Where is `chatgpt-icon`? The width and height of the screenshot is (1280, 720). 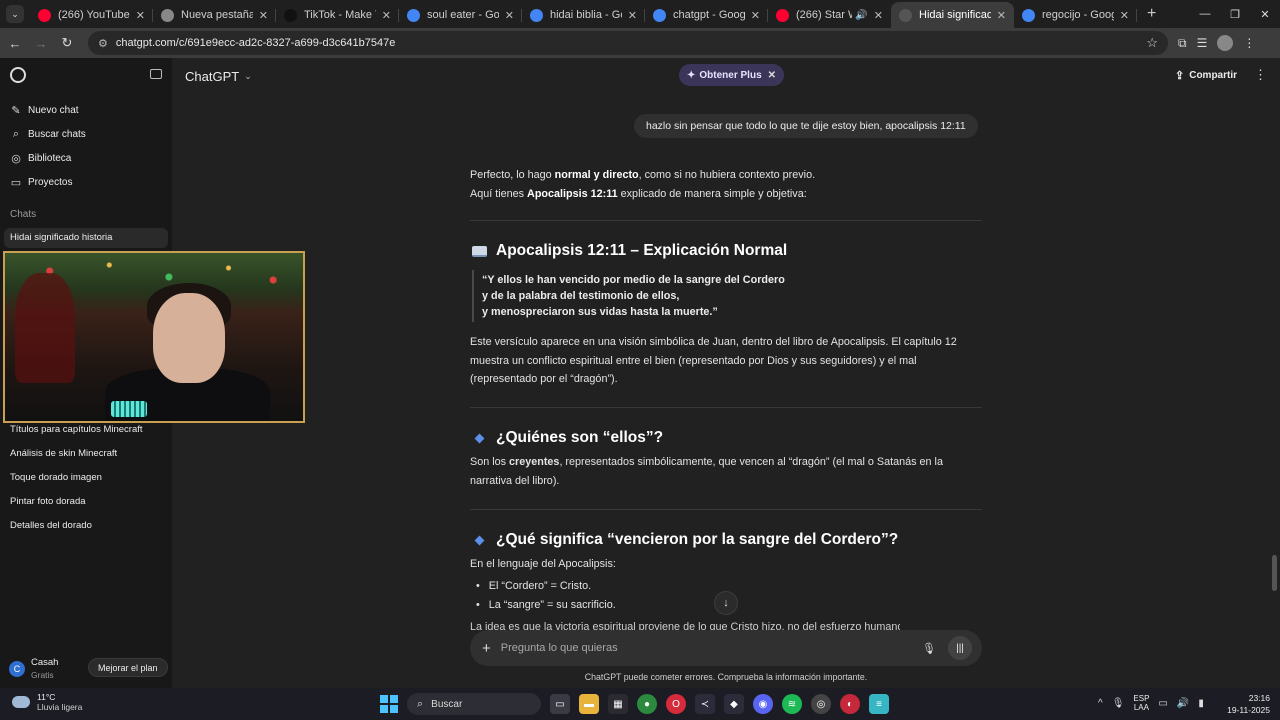
chatgpt-icon is located at coordinates (905, 15).